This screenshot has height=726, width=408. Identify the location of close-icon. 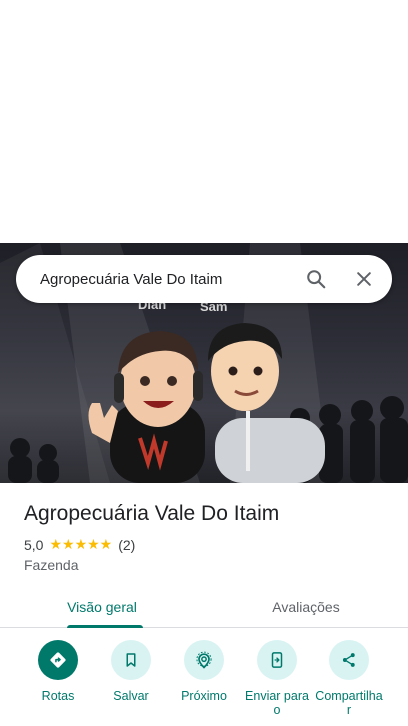
(364, 279).